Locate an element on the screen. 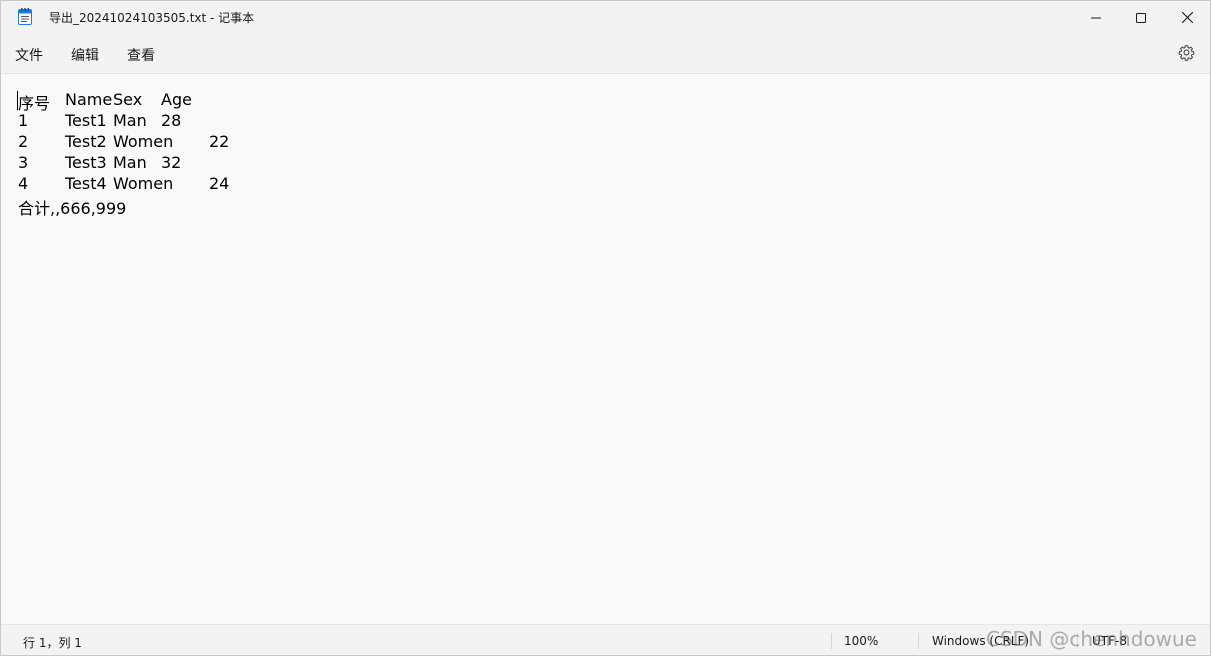 This screenshot has height=660, width=1213. row-cell: 1 is located at coordinates (23, 120).